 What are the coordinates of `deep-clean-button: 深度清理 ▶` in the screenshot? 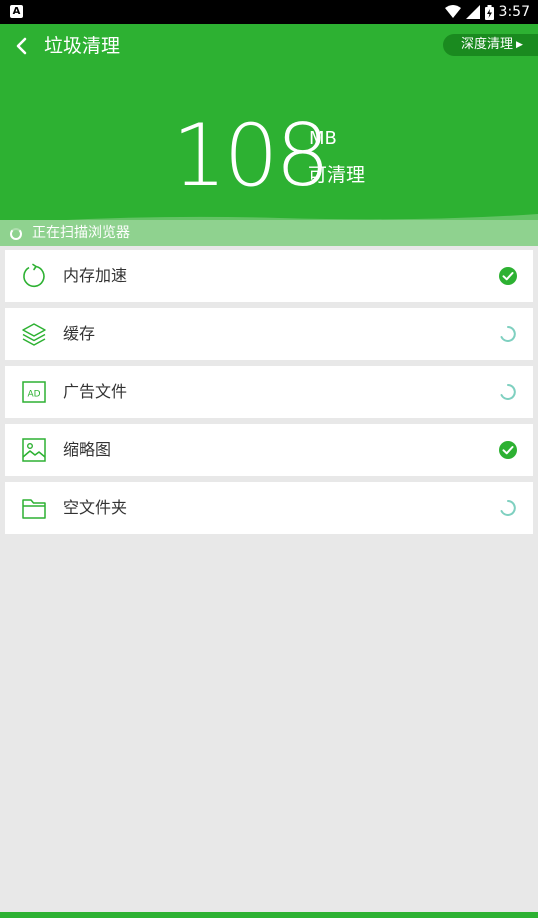 It's located at (490, 45).